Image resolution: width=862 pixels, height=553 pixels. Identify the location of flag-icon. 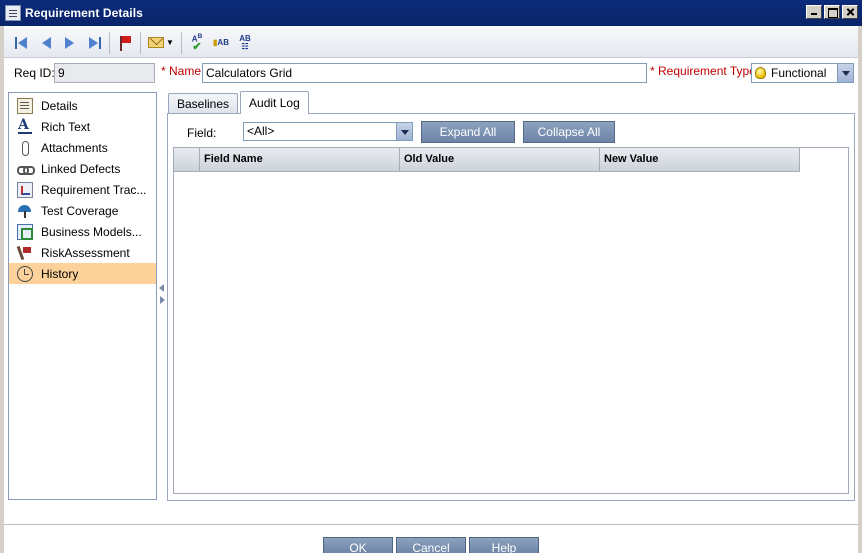
(125, 43).